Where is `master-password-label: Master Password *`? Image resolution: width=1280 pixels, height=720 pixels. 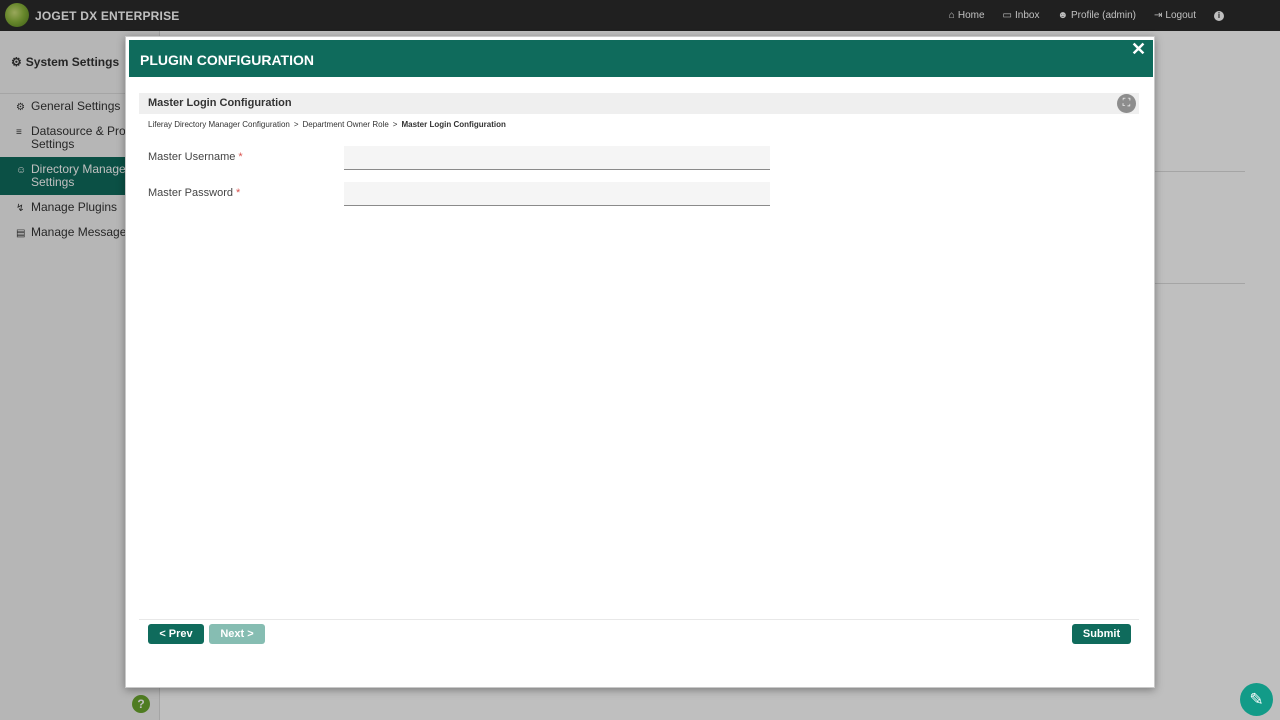 master-password-label: Master Password * is located at coordinates (194, 193).